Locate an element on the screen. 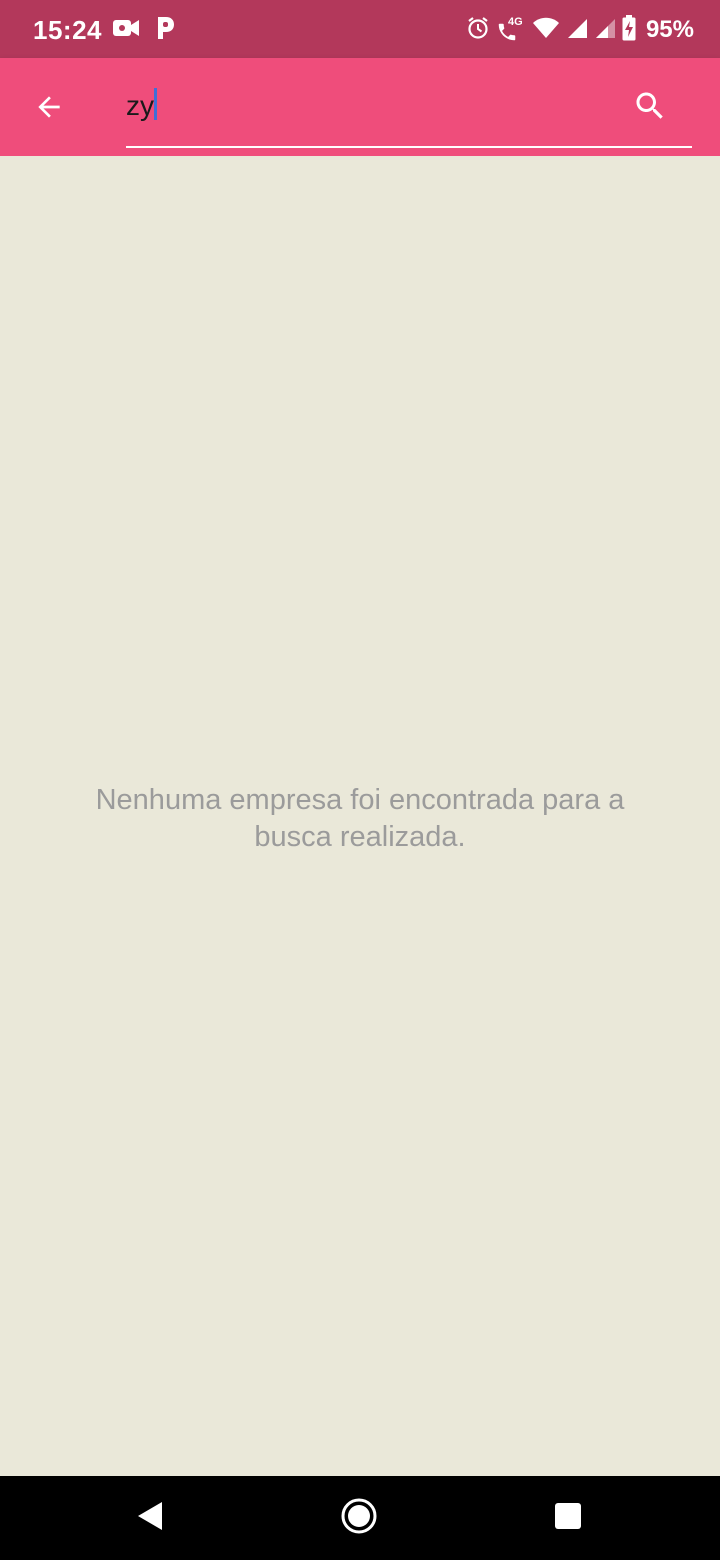 This screenshot has height=1560, width=720. parking-app-icon is located at coordinates (165, 30).